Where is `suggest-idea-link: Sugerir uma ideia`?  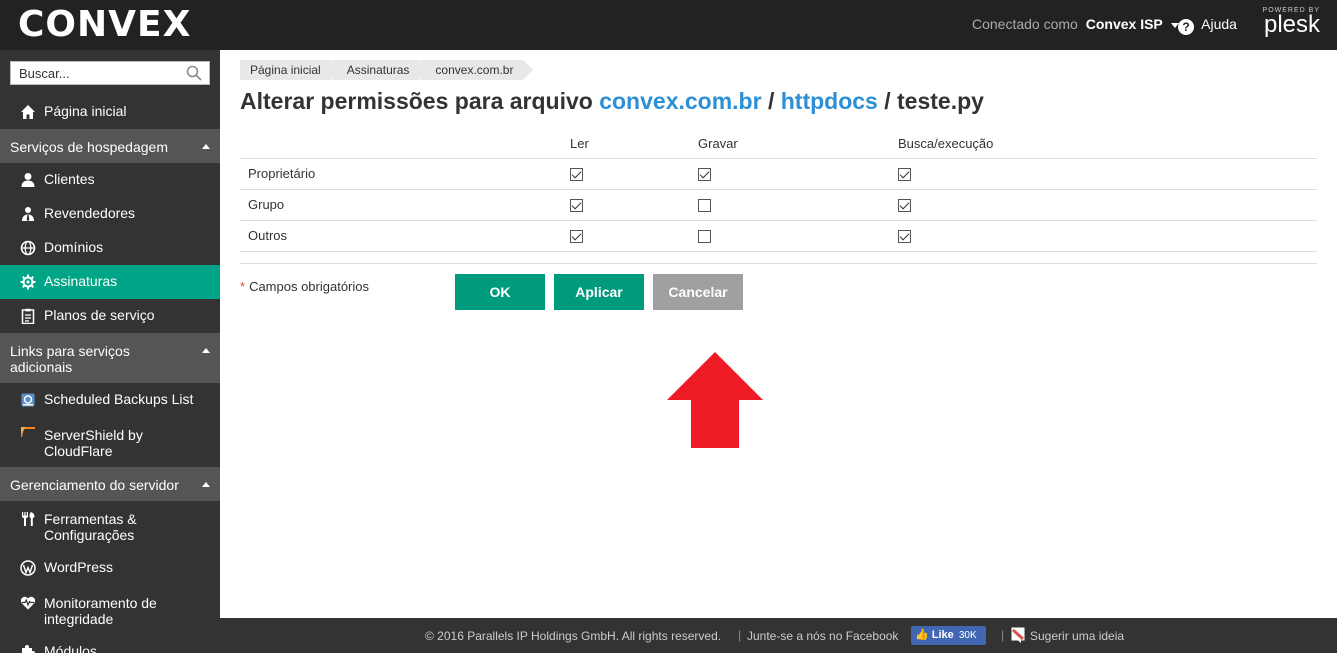 suggest-idea-link: Sugerir uma ideia is located at coordinates (1077, 636).